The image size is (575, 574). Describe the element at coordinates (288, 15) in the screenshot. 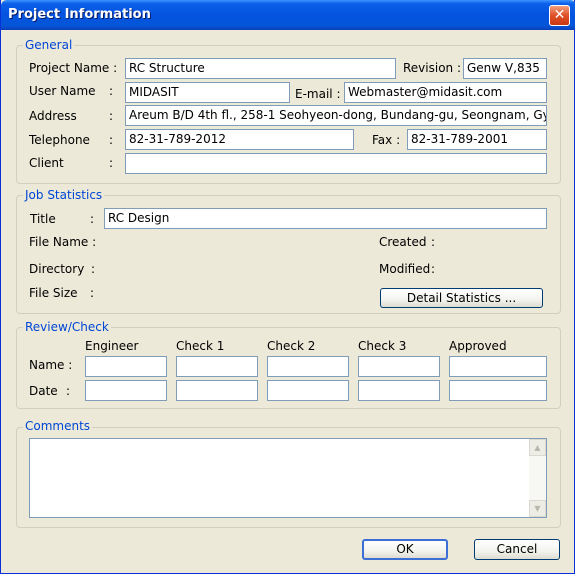

I see `title-bar: Project Information ✕` at that location.